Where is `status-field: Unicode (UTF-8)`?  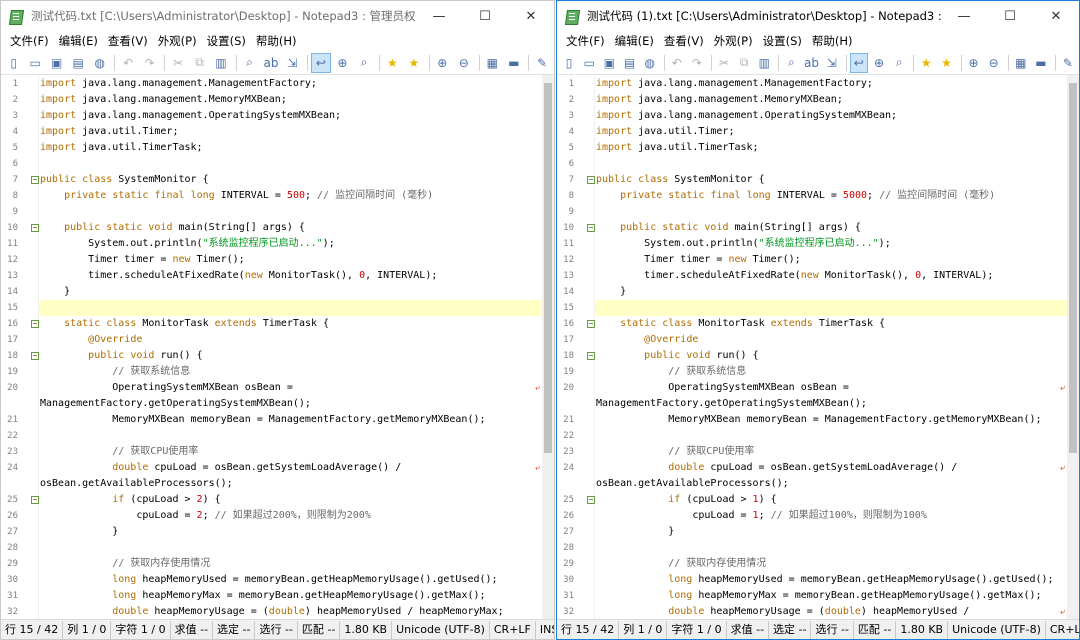
status-field: Unicode (UTF-8) is located at coordinates (997, 629).